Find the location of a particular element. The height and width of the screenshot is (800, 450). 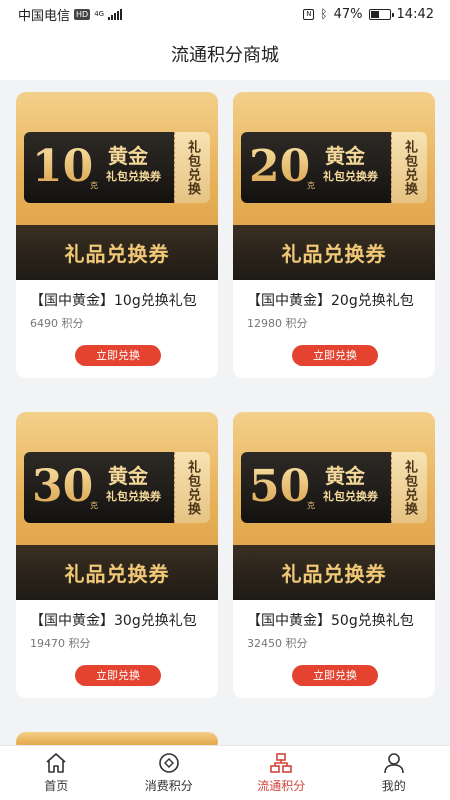

coupon-image: 20 克 黄金 礼包兑换券 礼包兑换 礼品兑换券 is located at coordinates (334, 186).